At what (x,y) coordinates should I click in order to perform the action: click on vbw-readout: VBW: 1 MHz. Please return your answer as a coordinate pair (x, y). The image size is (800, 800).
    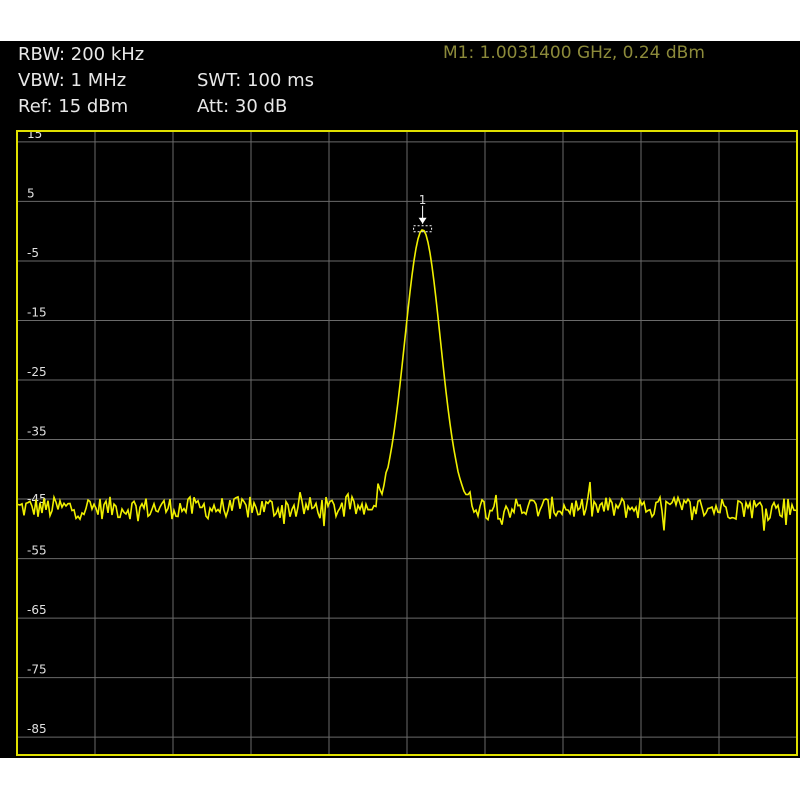
    Looking at the image, I should click on (72, 80).